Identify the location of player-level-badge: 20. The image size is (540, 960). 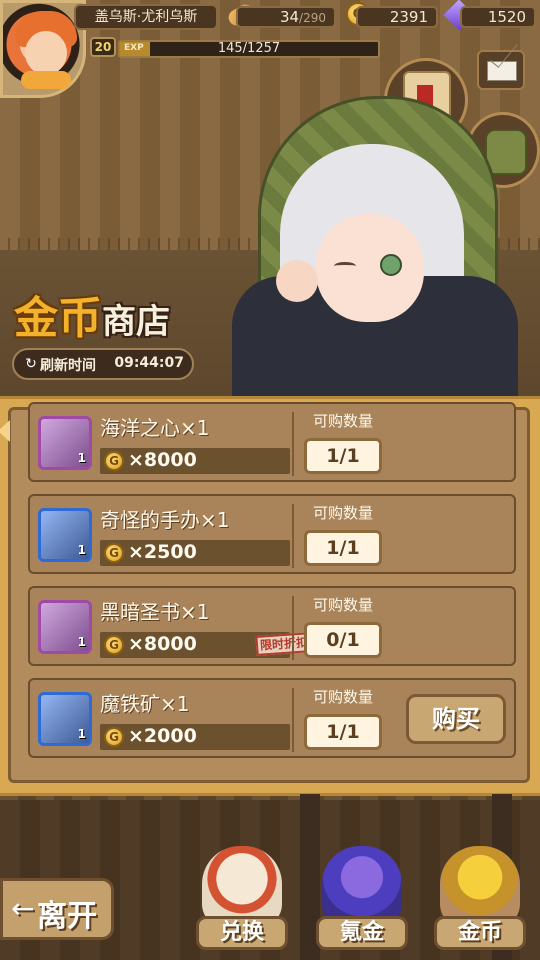
(103, 47).